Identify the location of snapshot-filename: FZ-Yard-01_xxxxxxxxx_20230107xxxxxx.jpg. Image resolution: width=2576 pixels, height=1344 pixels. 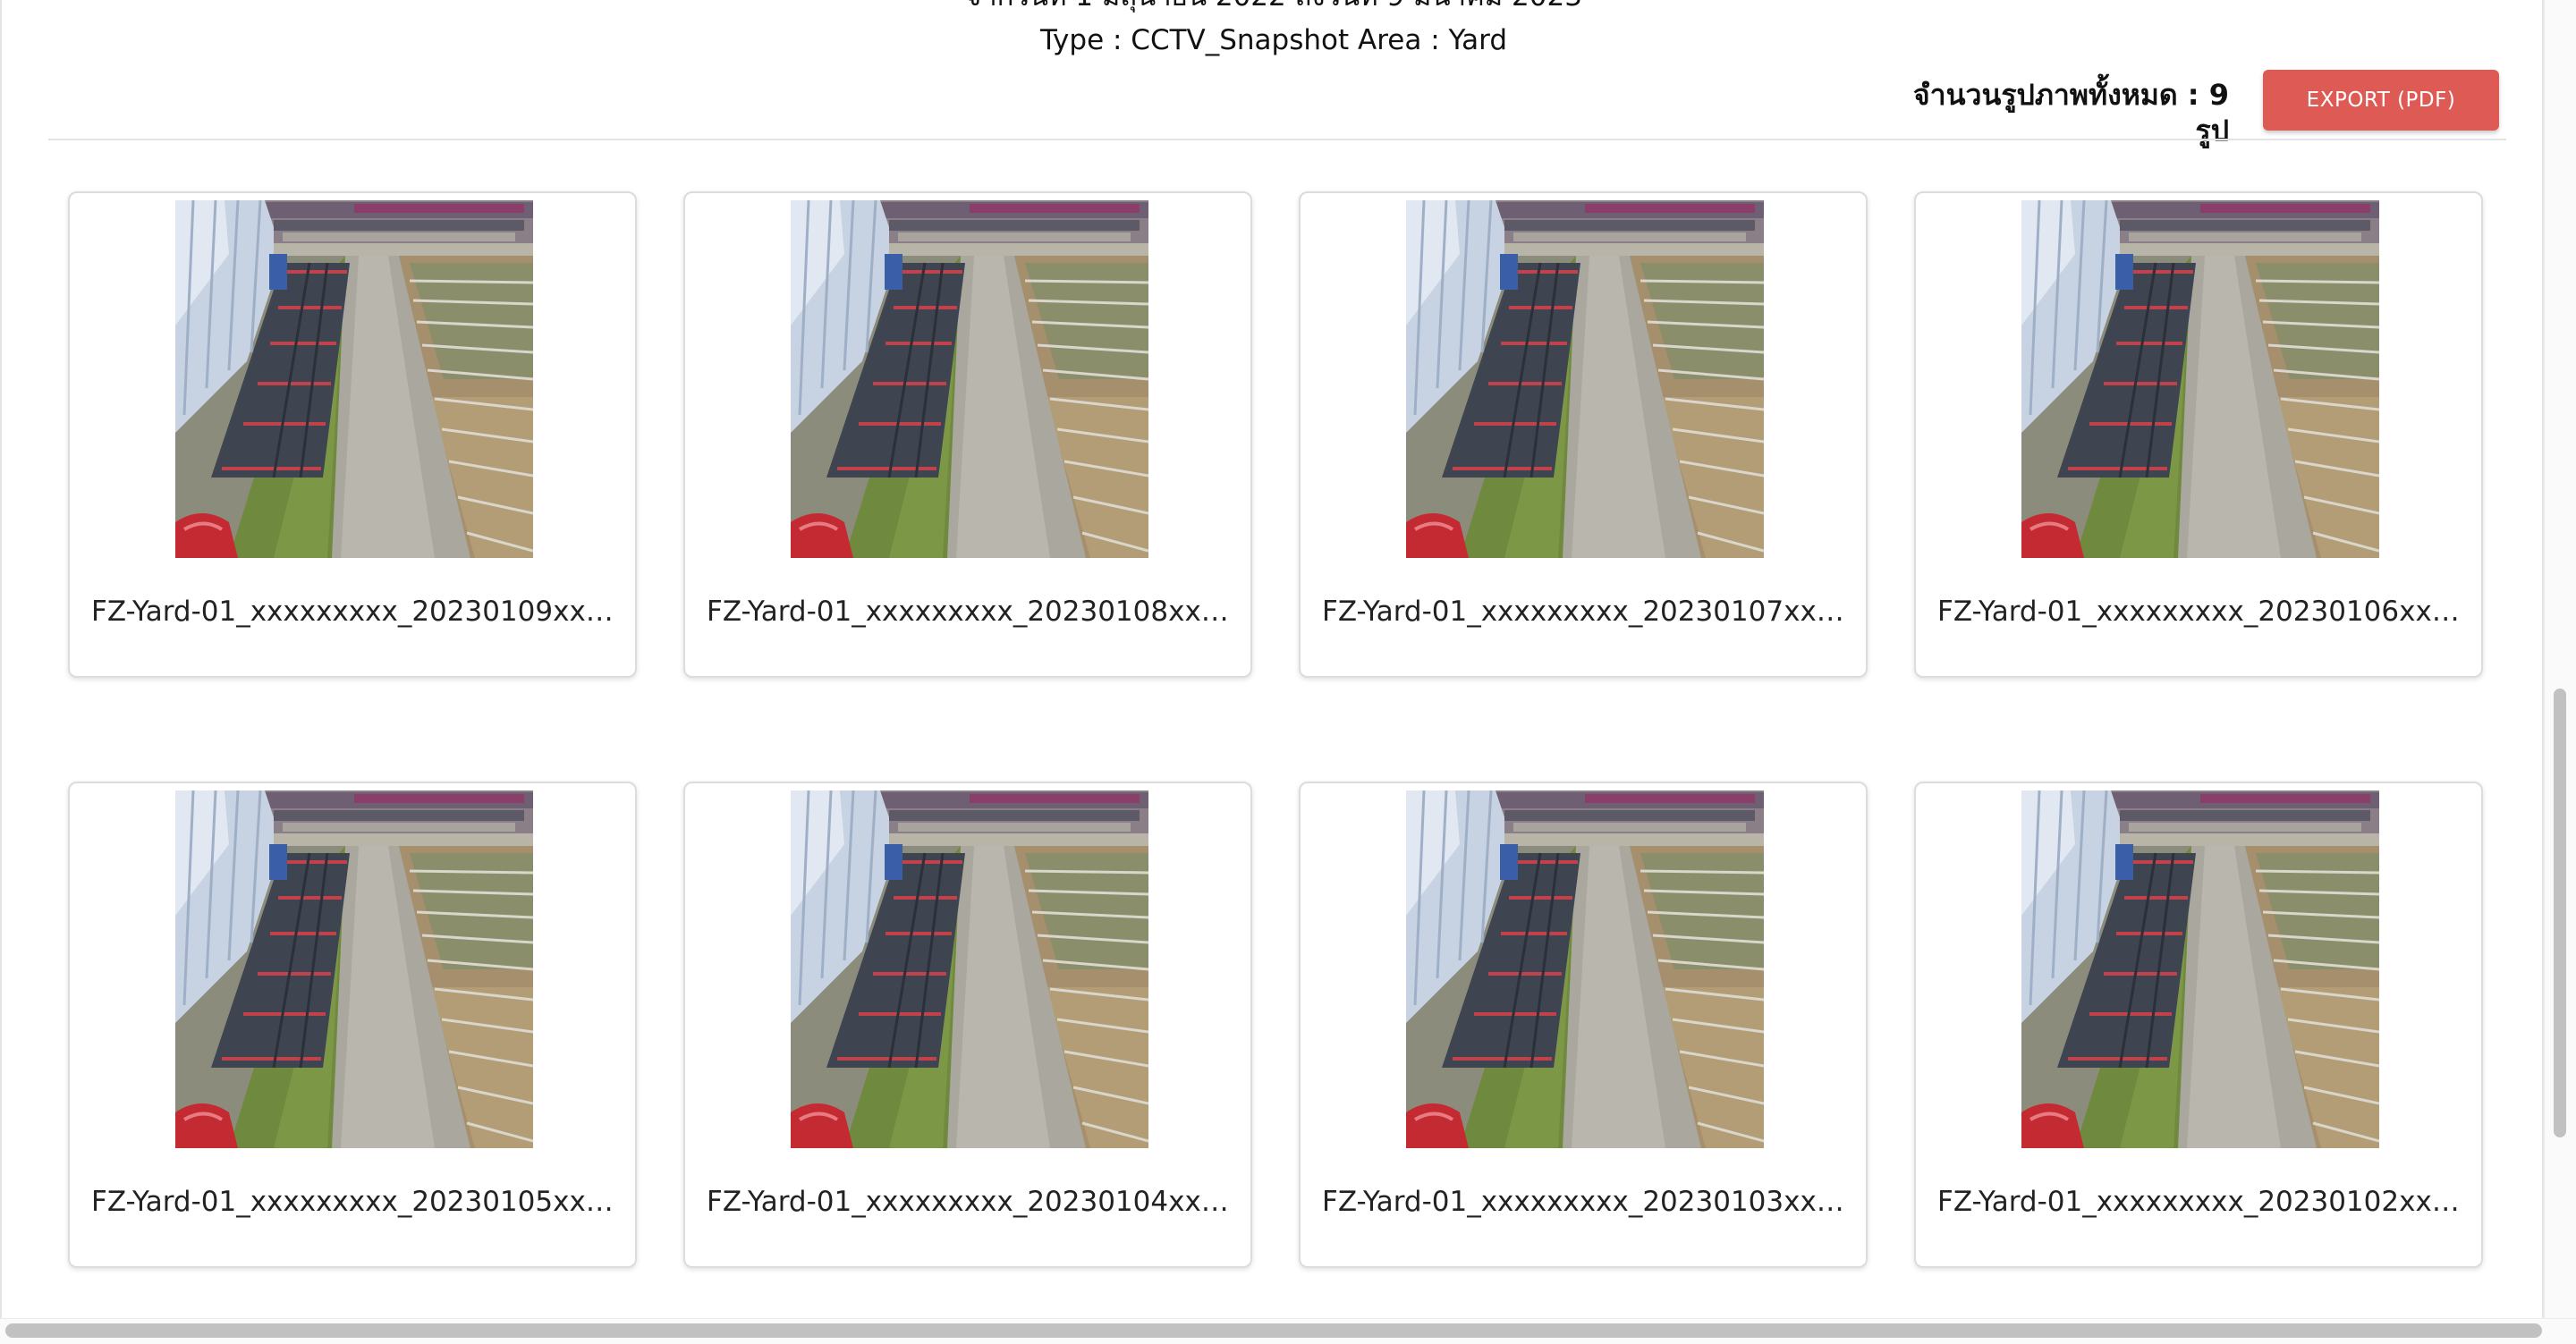
(1585, 612).